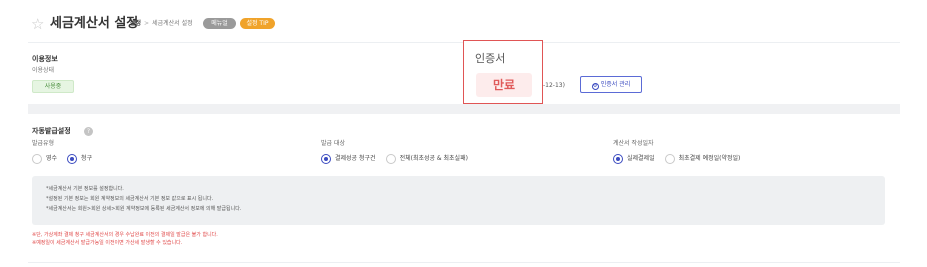 This screenshot has width=927, height=267. I want to click on certificate-expiry-date: -12-13), so click(554, 85).